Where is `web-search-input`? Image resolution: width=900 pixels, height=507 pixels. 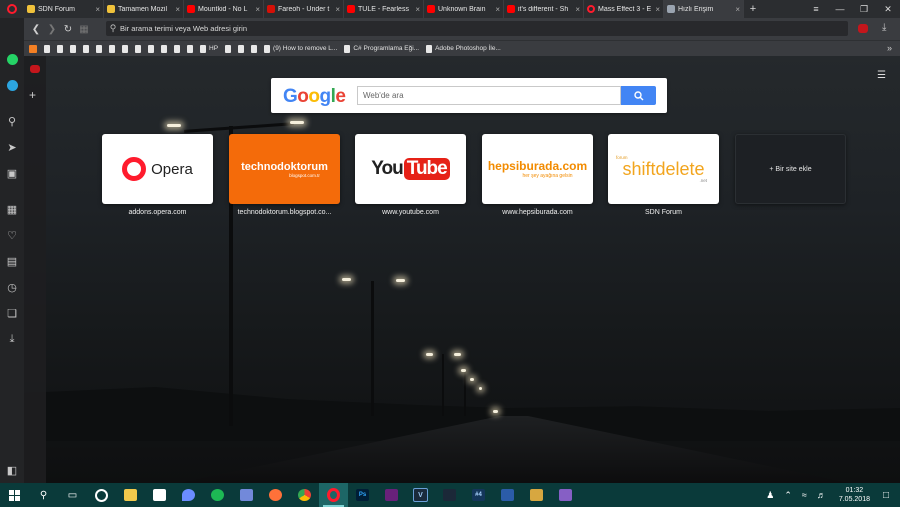 web-search-input is located at coordinates (489, 95).